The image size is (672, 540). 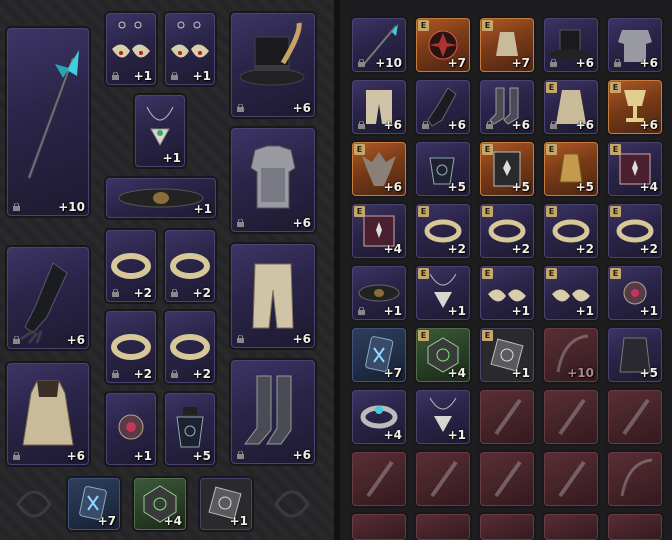 I want to click on ring-slot-2: +2, so click(x=190, y=266).